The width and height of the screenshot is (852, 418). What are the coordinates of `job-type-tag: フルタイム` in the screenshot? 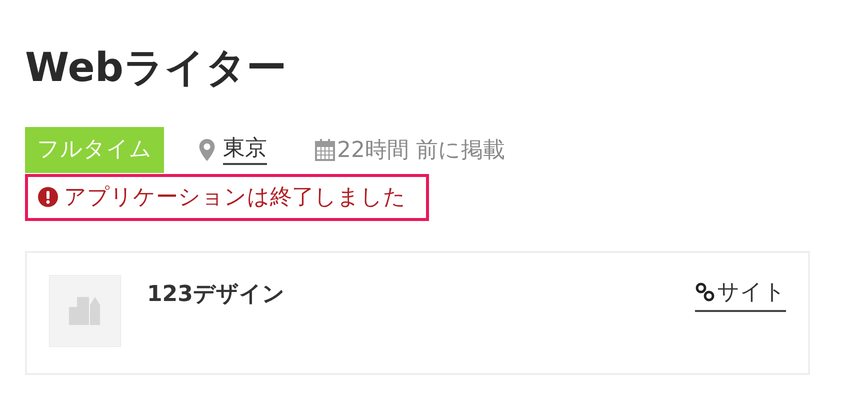 It's located at (94, 150).